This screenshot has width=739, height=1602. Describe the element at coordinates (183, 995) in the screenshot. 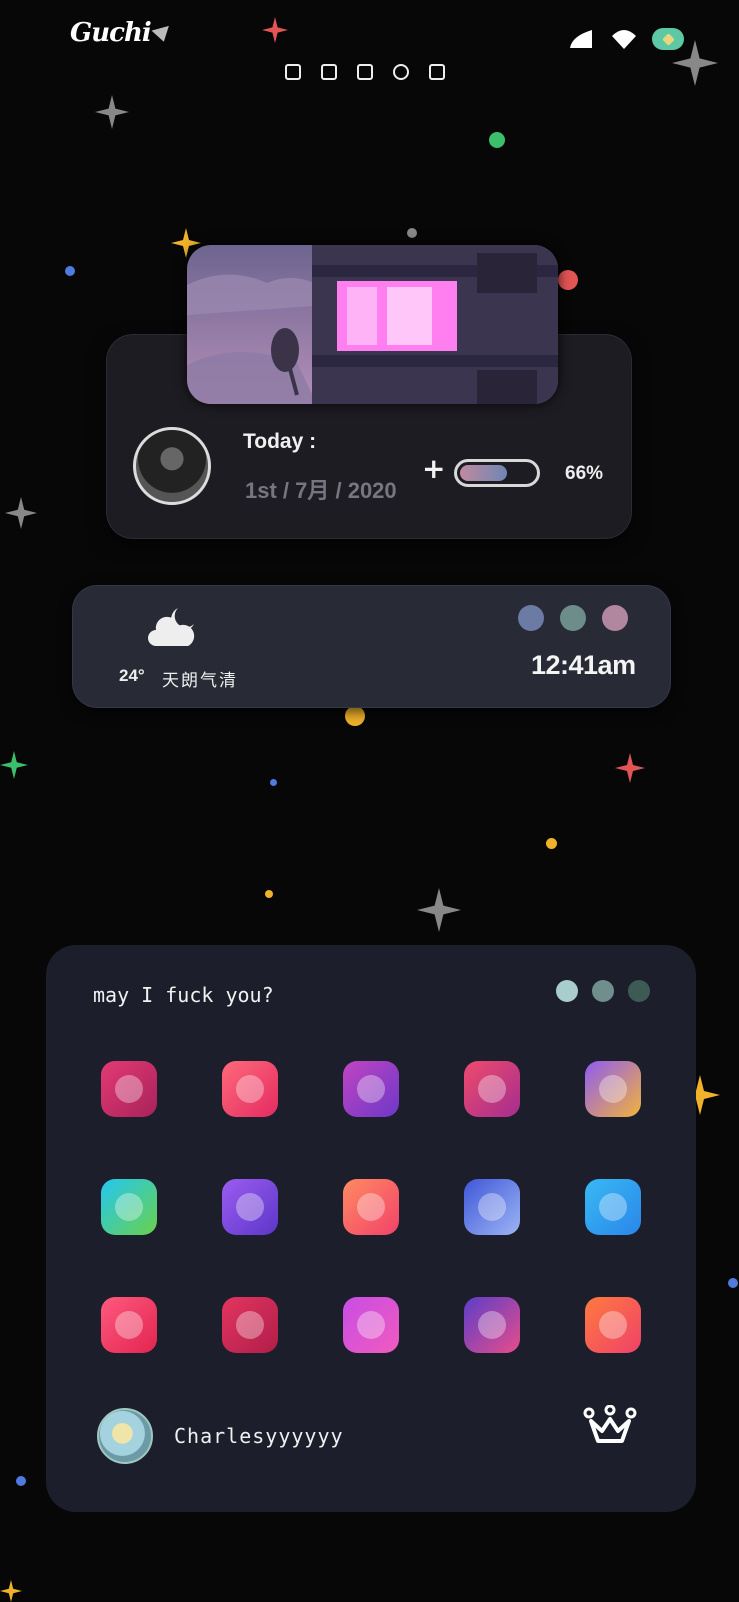

I see `widget-title: may I fuck you?` at that location.